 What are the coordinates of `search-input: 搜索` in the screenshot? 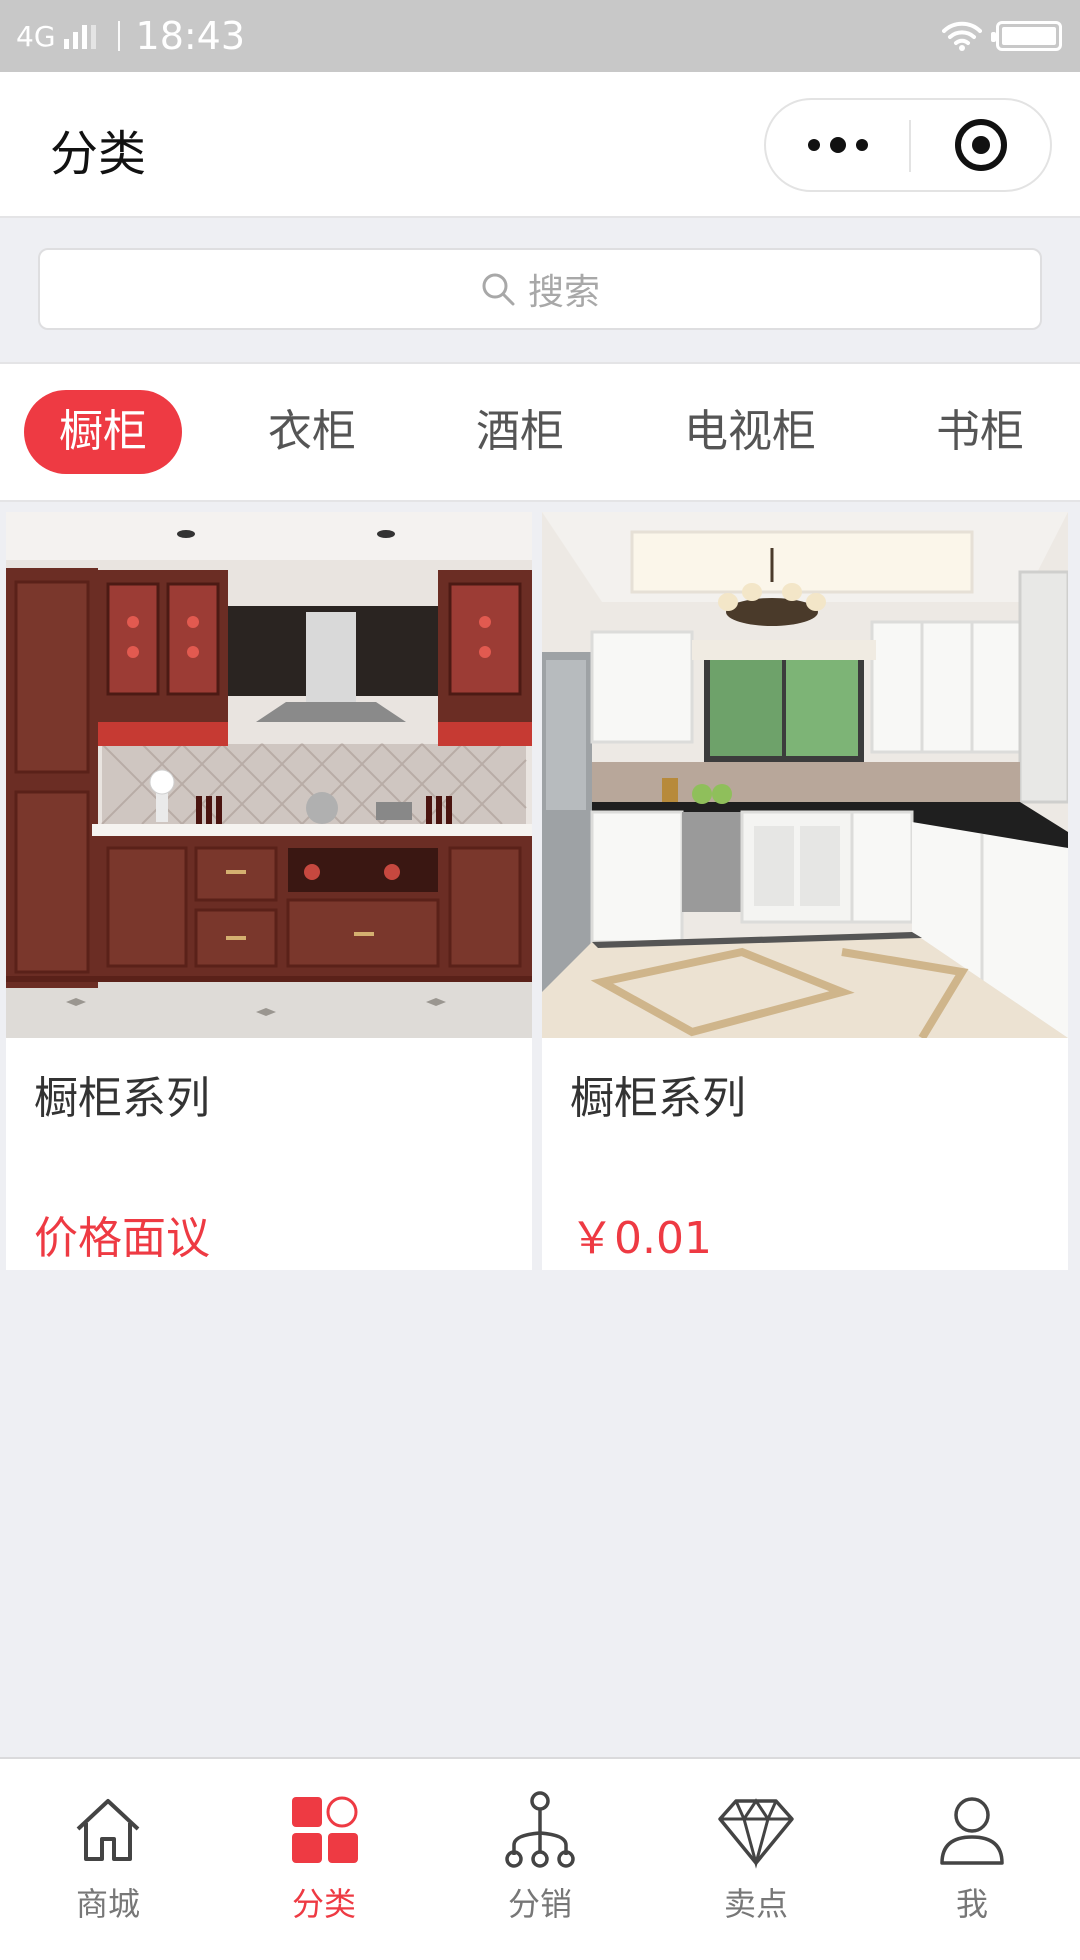 It's located at (540, 289).